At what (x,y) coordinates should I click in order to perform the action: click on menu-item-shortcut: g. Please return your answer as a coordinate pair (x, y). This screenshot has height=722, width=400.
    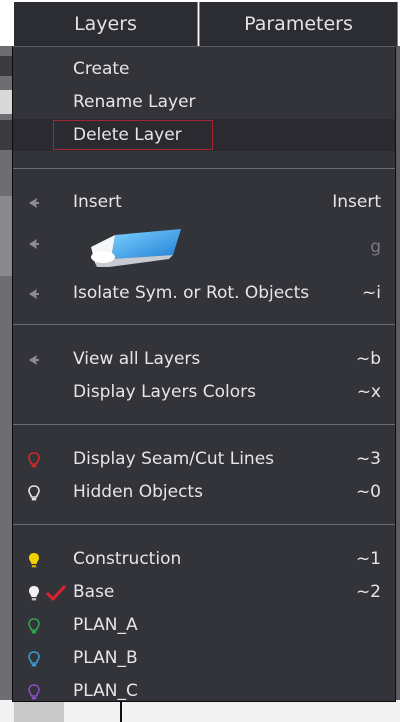
    Looking at the image, I should click on (375, 247).